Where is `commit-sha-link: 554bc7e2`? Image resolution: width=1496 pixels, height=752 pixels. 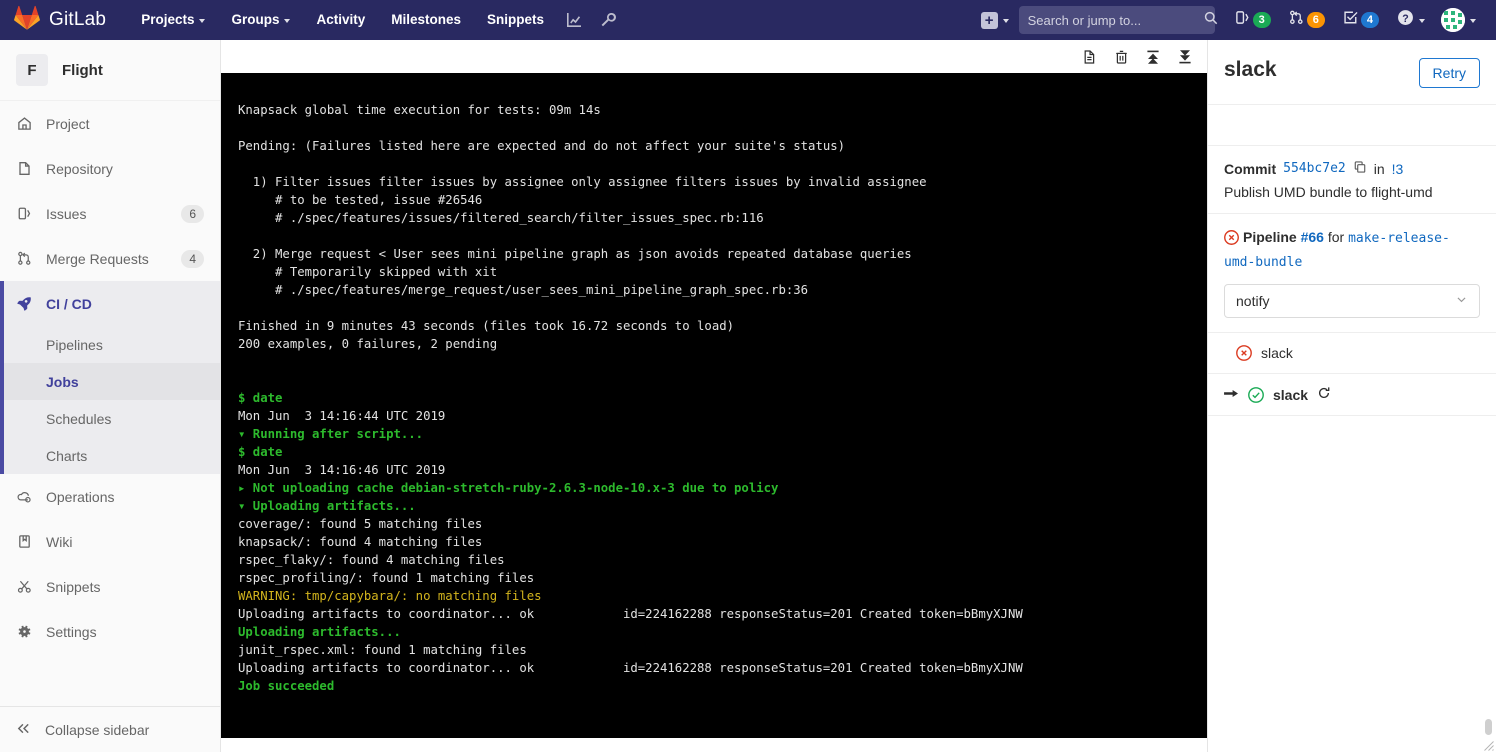 commit-sha-link: 554bc7e2 is located at coordinates (1314, 168).